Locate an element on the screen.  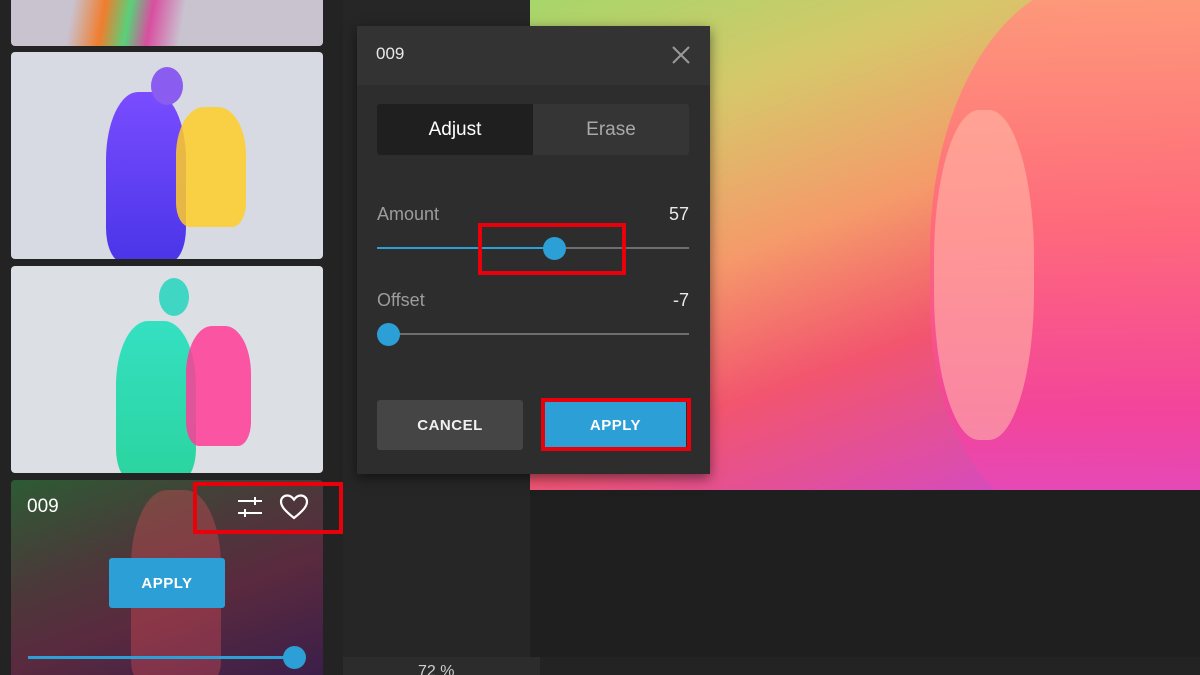
offset-value: -7 is located at coordinates (680, 300).